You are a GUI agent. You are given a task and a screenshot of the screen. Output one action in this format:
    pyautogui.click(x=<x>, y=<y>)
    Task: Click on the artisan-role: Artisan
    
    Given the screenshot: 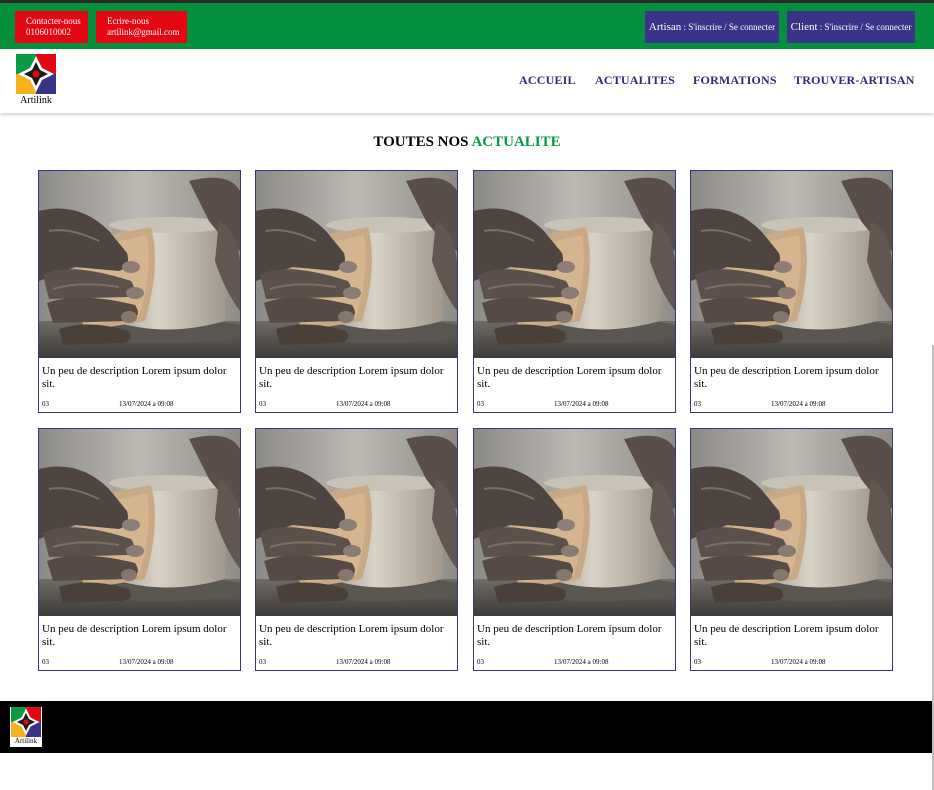 What is the action you would take?
    pyautogui.click(x=665, y=27)
    